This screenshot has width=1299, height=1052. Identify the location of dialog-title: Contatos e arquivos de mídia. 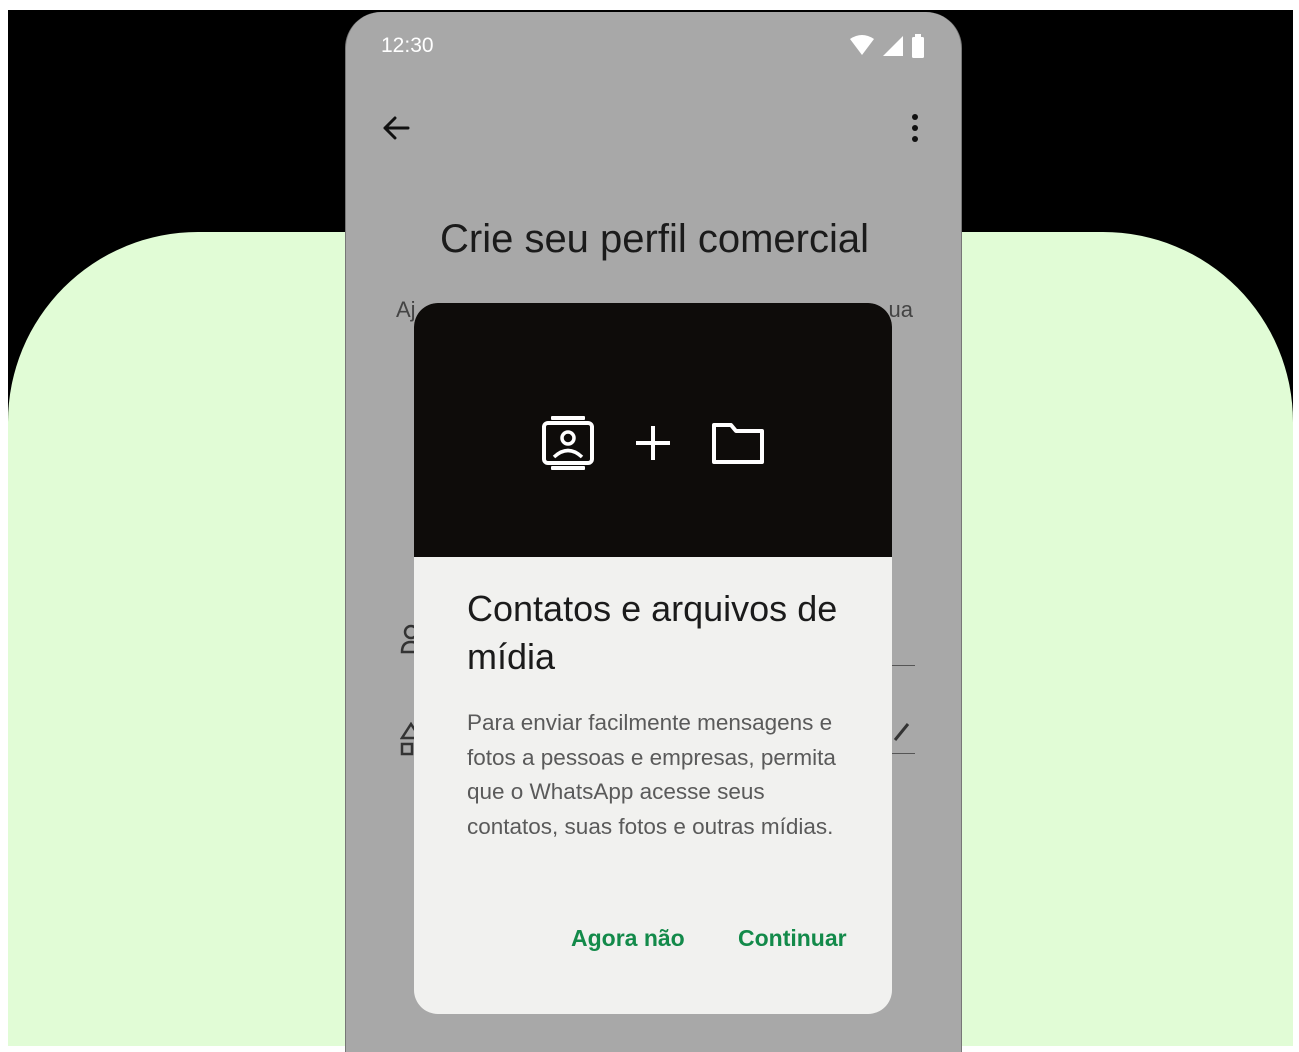
(652, 632).